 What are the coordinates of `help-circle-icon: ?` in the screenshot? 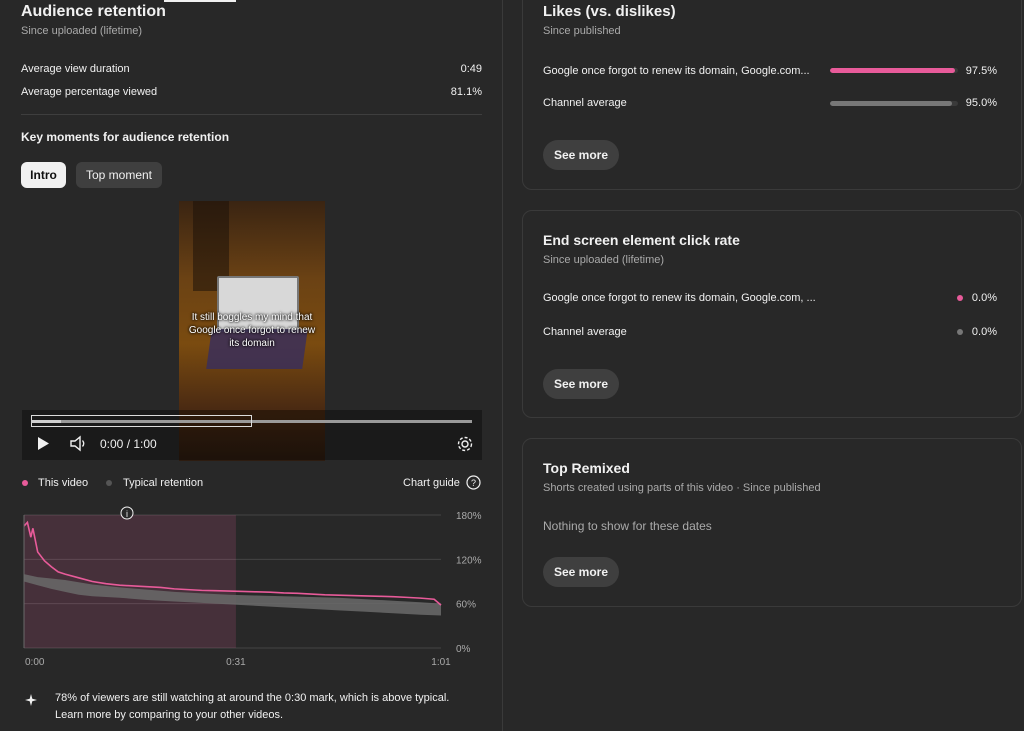 It's located at (473, 482).